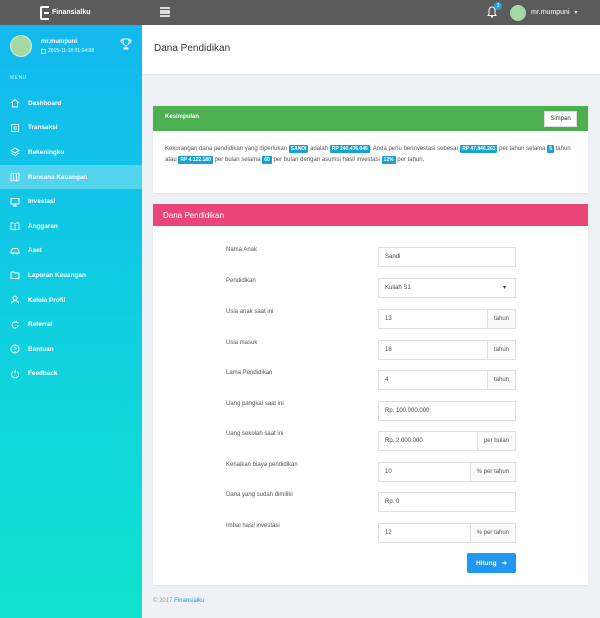 This screenshot has height=618, width=600. Describe the element at coordinates (447, 288) in the screenshot. I see `education-level-select: Kuliah S1 ▾` at that location.